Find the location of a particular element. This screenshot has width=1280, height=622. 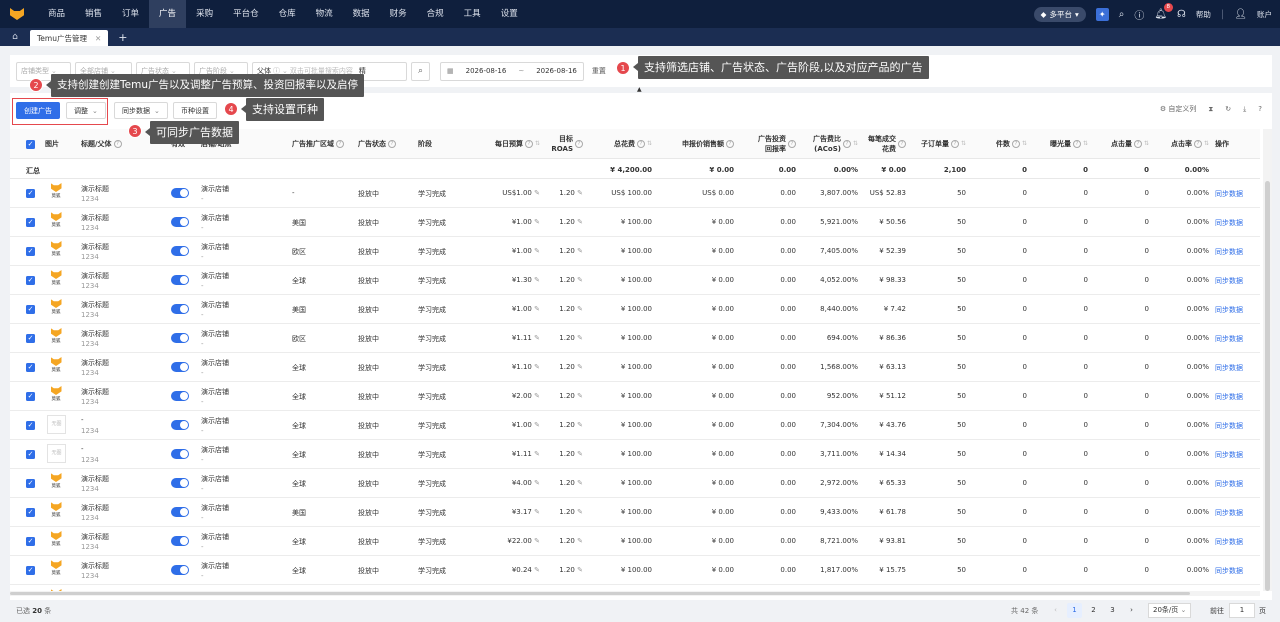

nav-item: 工具 is located at coordinates (472, 14).